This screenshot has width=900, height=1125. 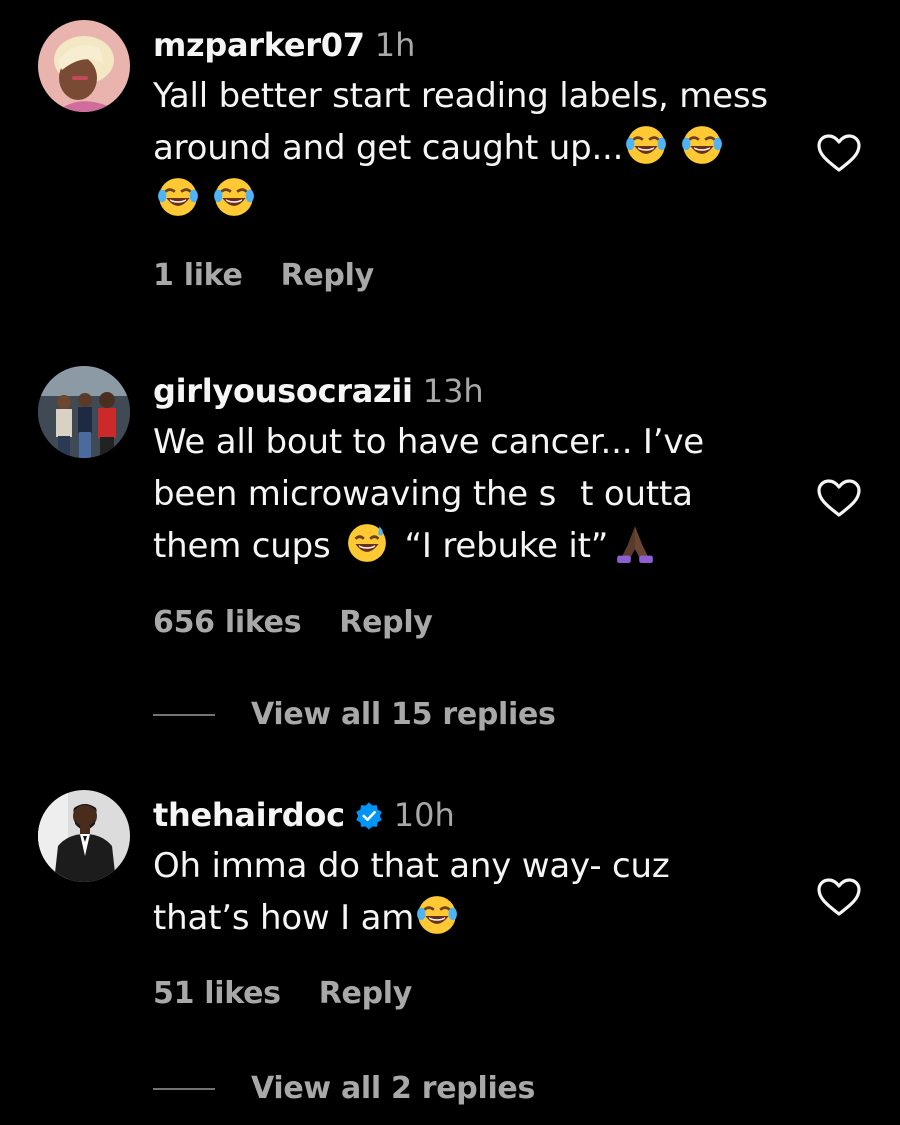 What do you see at coordinates (424, 815) in the screenshot?
I see `comment-time: 10h` at bounding box center [424, 815].